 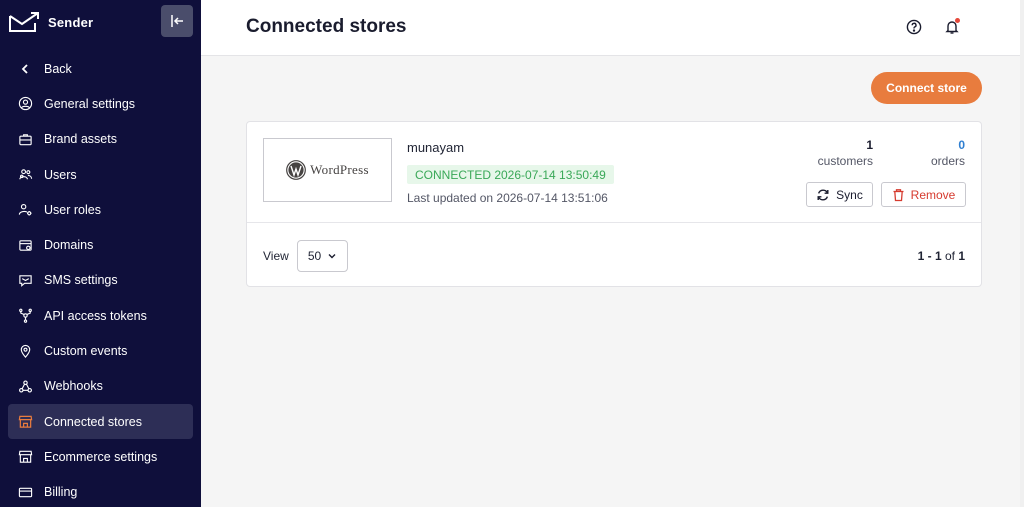 I want to click on sidebar-item-domains: Domains, so click(x=100, y=244).